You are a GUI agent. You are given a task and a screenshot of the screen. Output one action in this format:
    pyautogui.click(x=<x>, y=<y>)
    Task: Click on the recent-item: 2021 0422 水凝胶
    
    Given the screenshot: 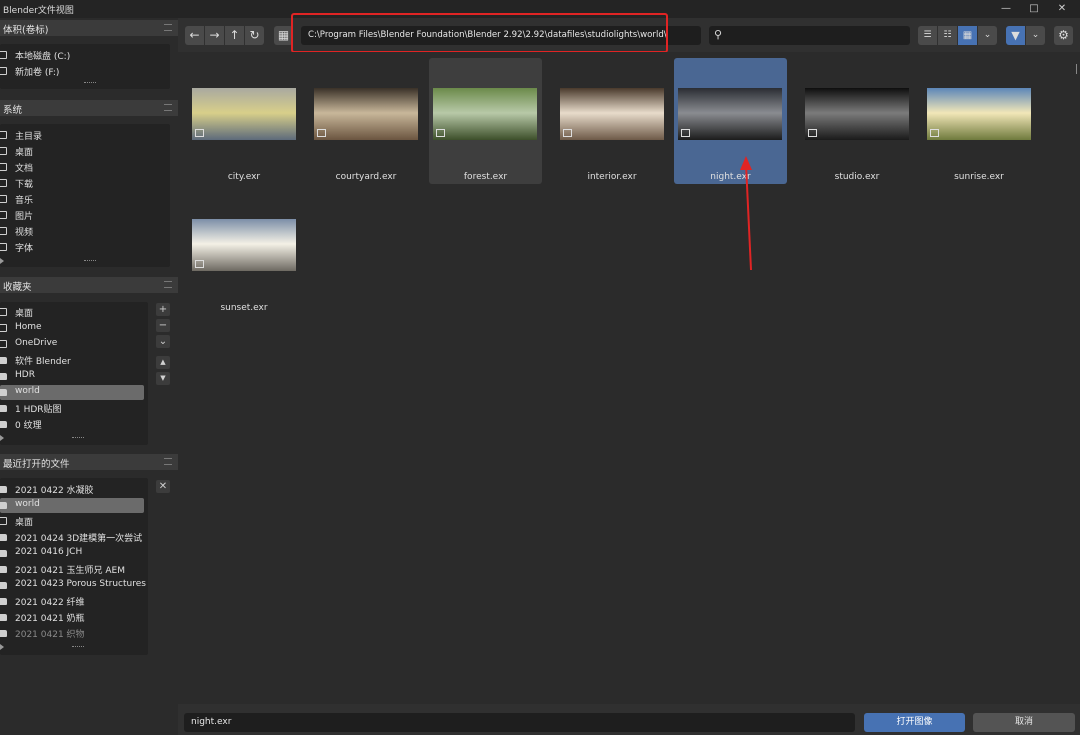 What is the action you would take?
    pyautogui.click(x=72, y=489)
    